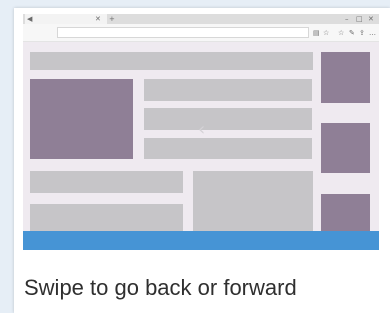 This screenshot has height=313, width=390. Describe the element at coordinates (371, 19) in the screenshot. I see `window-close-icon: ✕` at that location.